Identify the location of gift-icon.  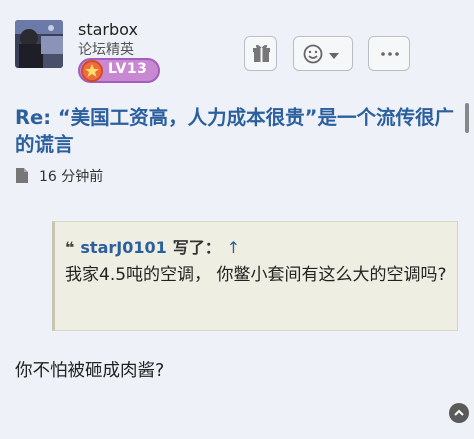
(261, 53).